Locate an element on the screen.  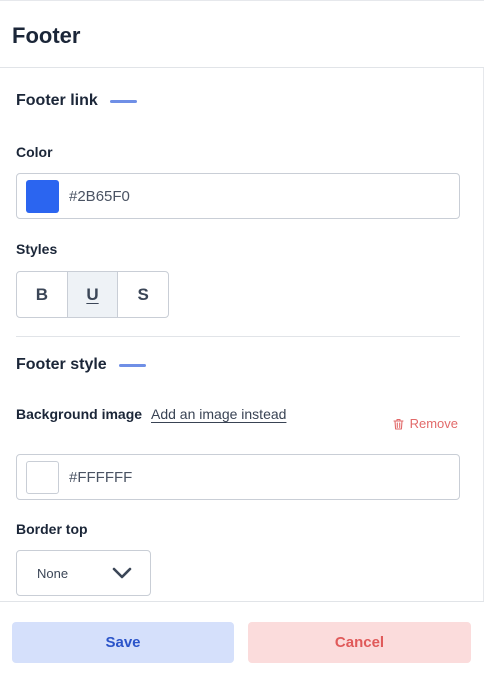
border-top-label: Border top is located at coordinates (52, 529).